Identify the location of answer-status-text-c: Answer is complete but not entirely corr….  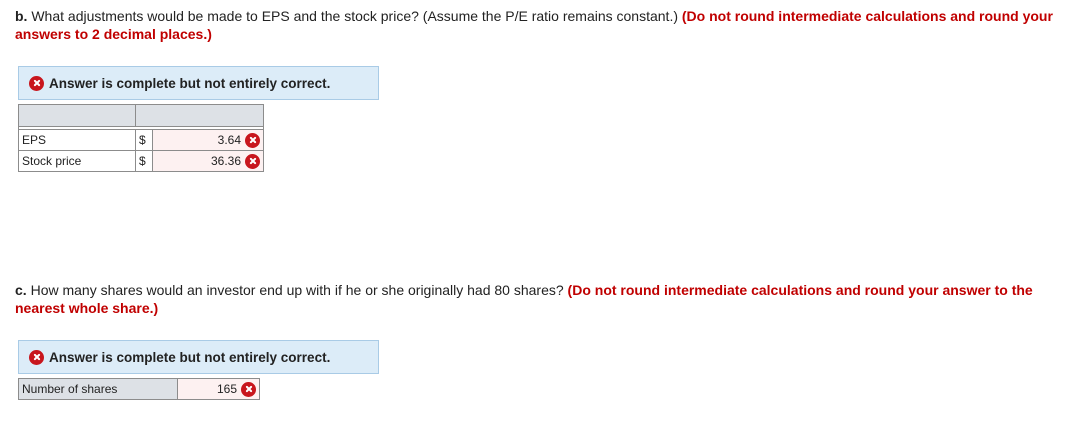
(190, 357).